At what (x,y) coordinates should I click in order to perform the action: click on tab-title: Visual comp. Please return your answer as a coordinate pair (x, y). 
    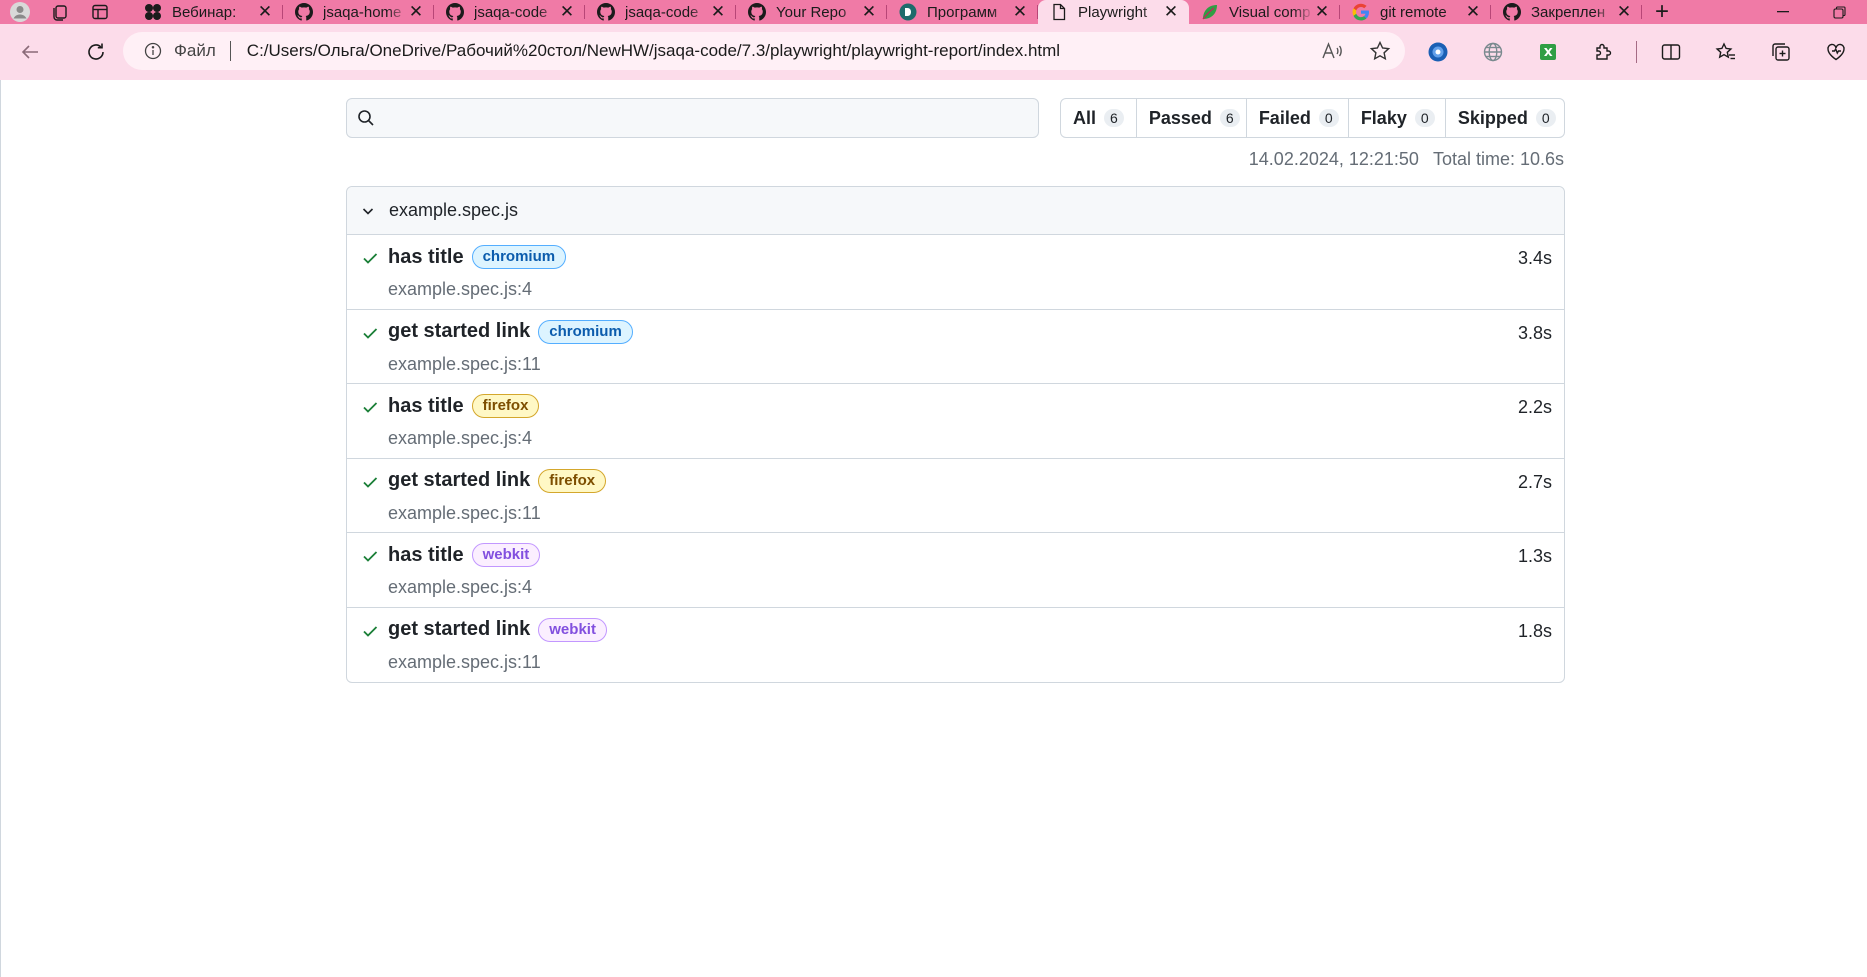
    Looking at the image, I should click on (1270, 12).